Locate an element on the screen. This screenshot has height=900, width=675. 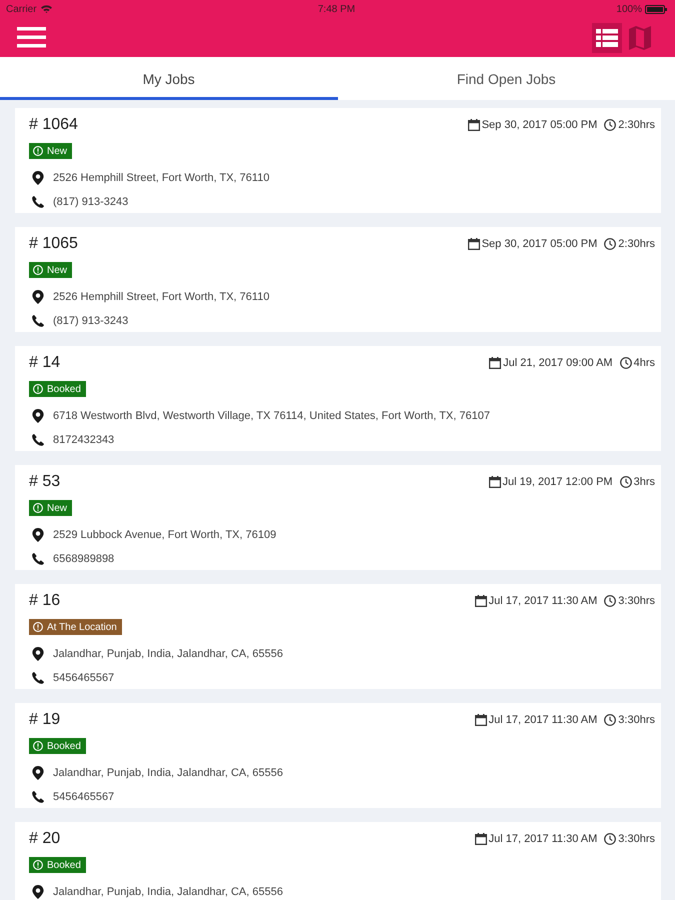
phone-number: 6568989898 is located at coordinates (83, 559).